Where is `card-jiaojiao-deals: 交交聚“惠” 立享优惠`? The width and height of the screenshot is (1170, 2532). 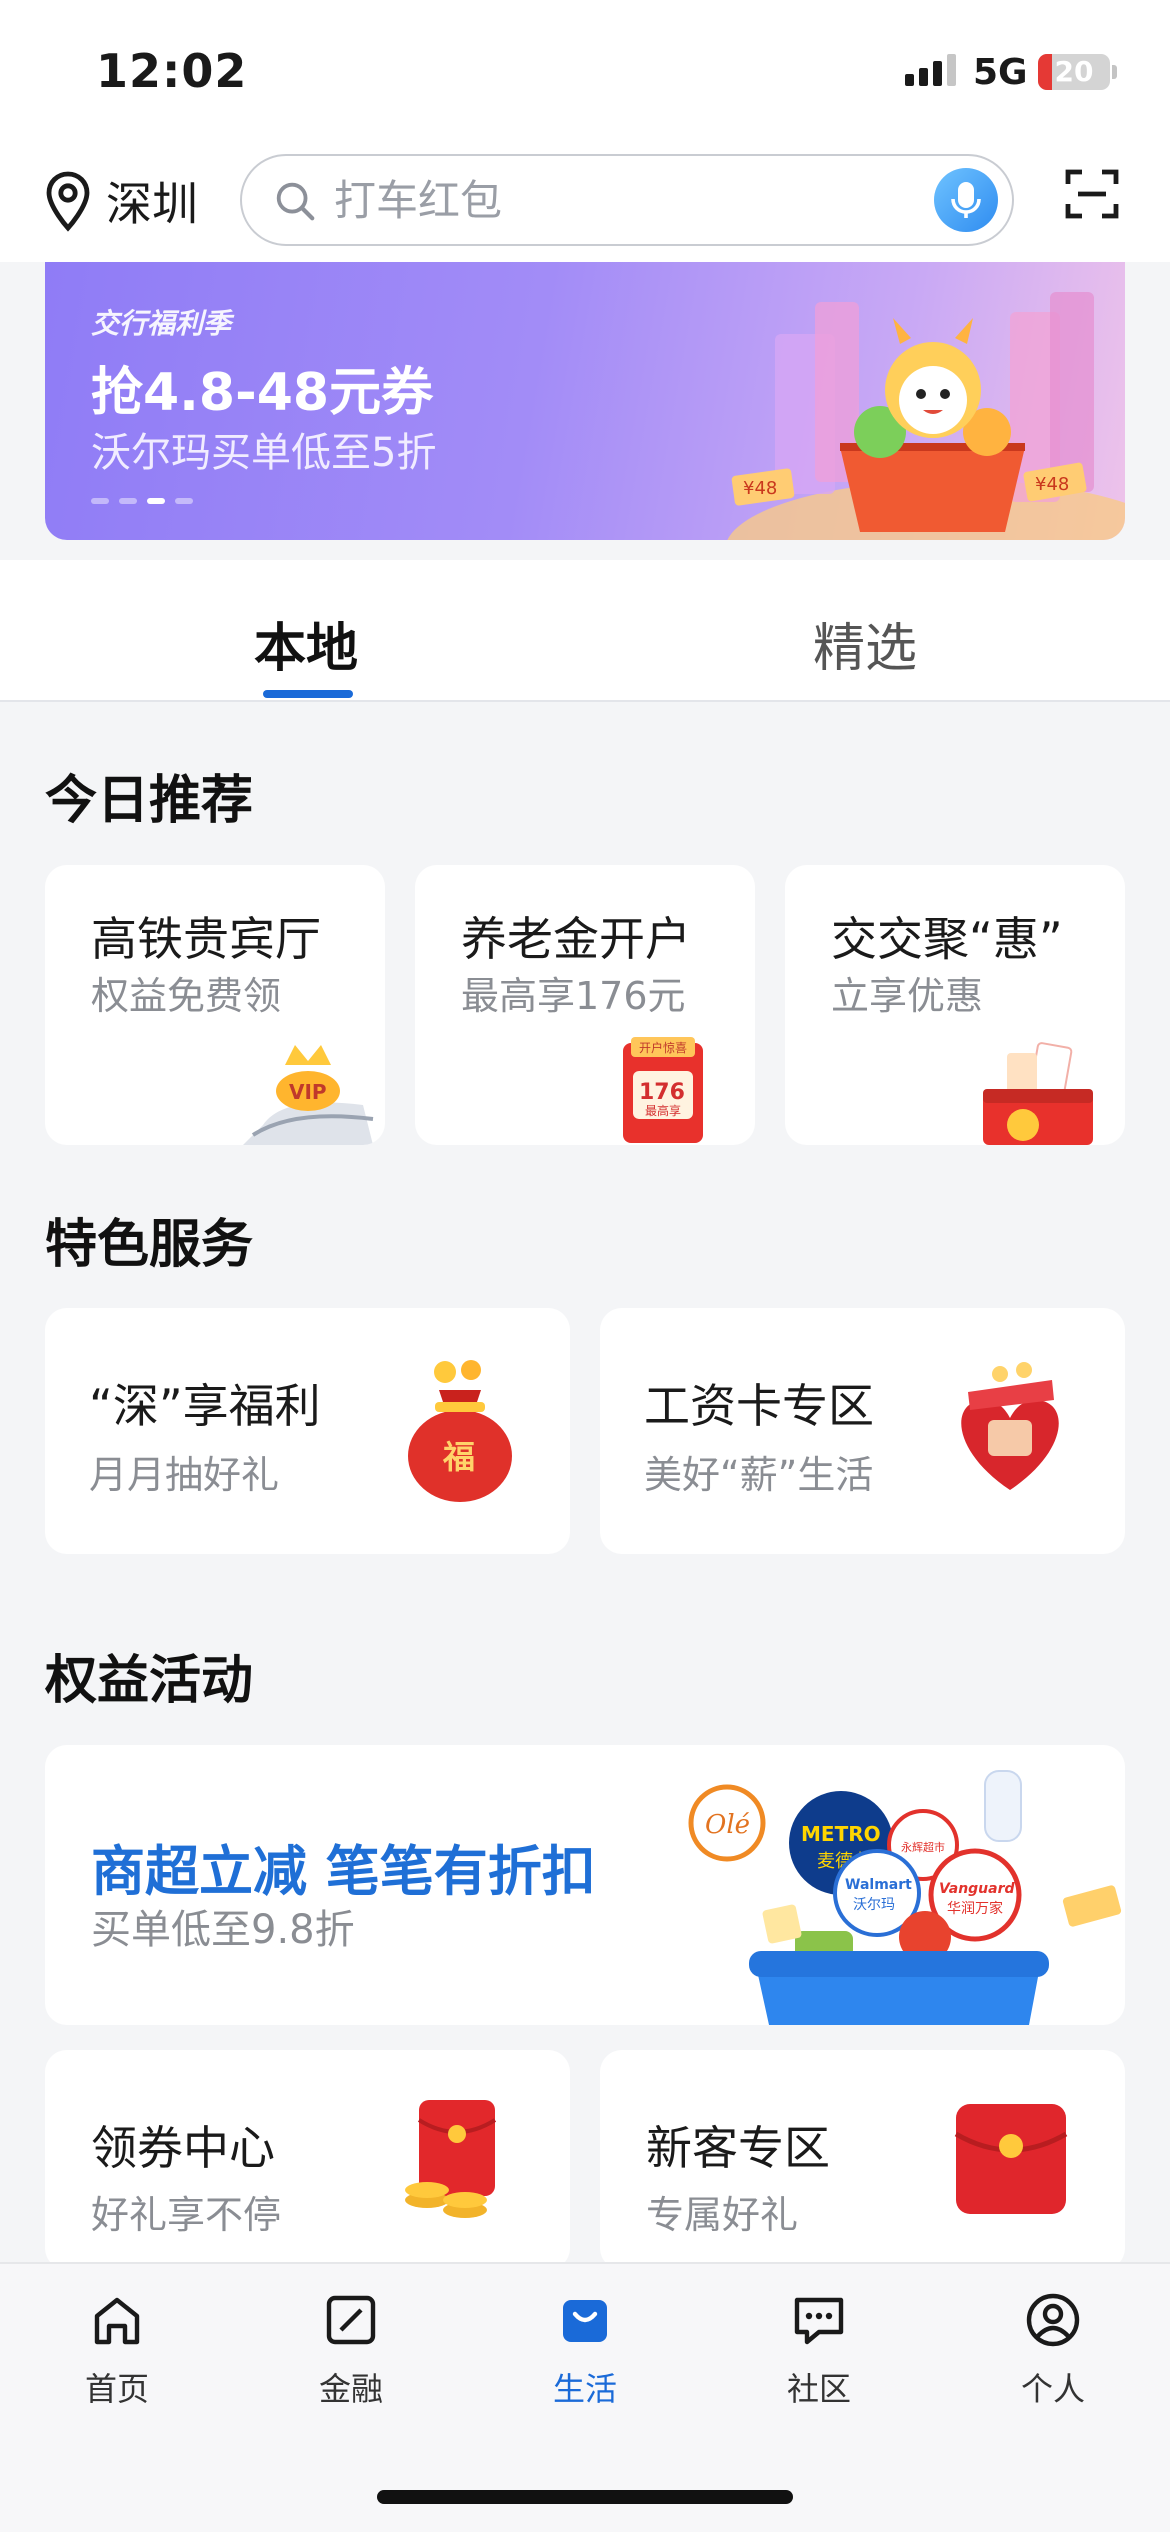
card-jiaojiao-deals: 交交聚“惠” 立享优惠 is located at coordinates (955, 1005).